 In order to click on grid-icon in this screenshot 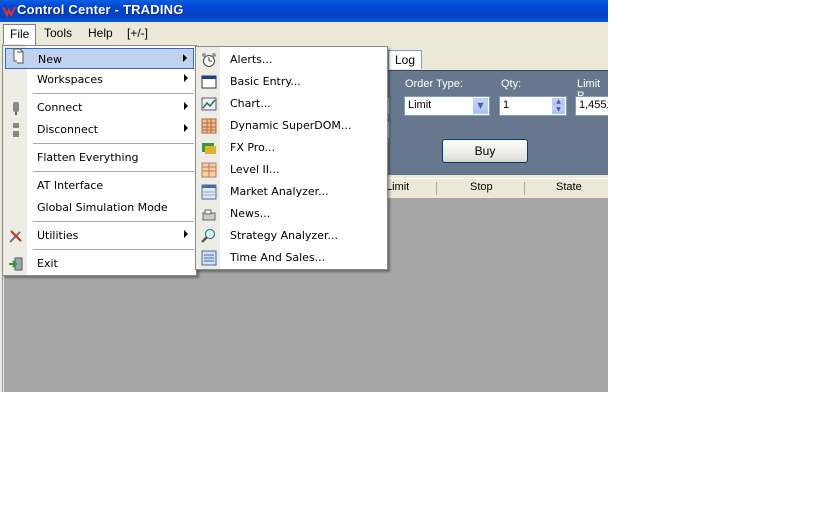, I will do `click(209, 126)`.